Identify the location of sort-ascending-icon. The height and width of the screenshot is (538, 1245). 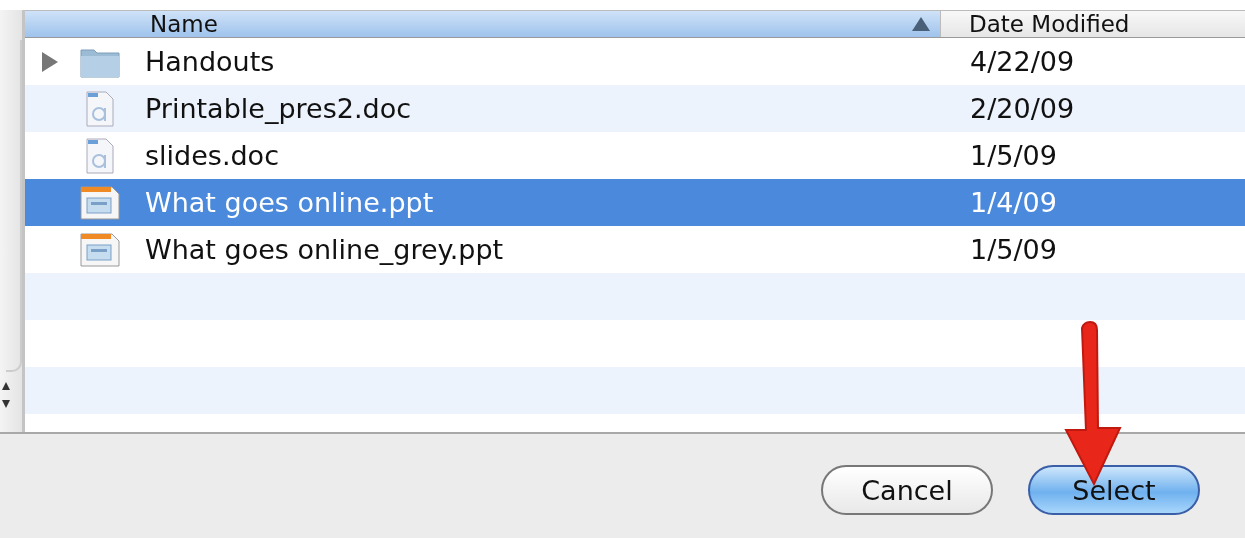
(921, 24).